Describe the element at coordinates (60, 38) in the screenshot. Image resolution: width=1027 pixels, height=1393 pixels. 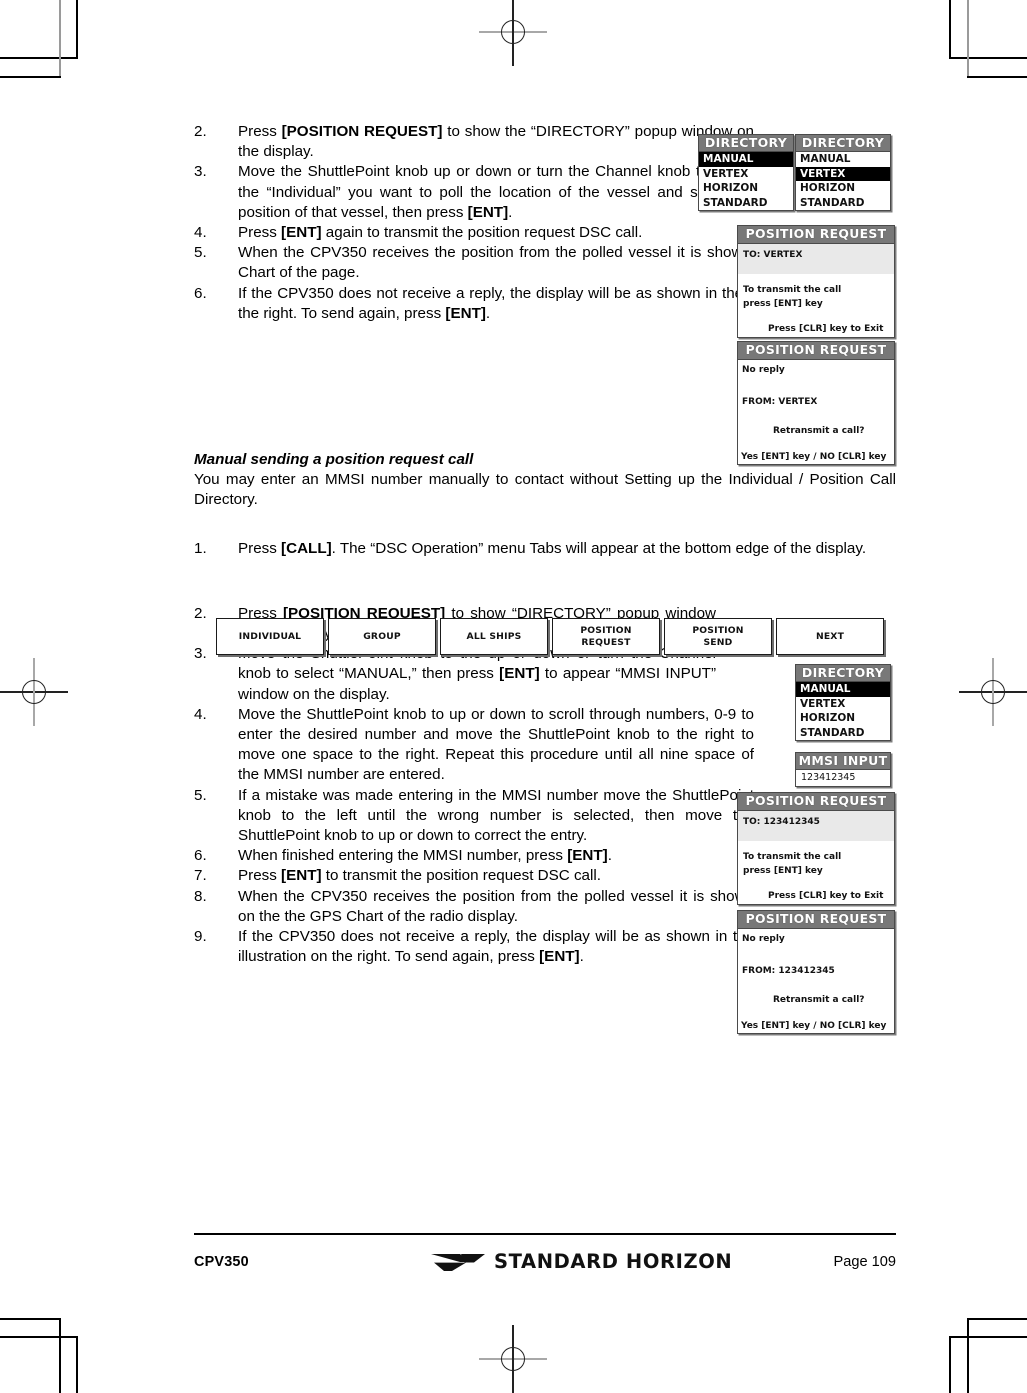
I see `crop-mark-top-left-bleed-v` at that location.